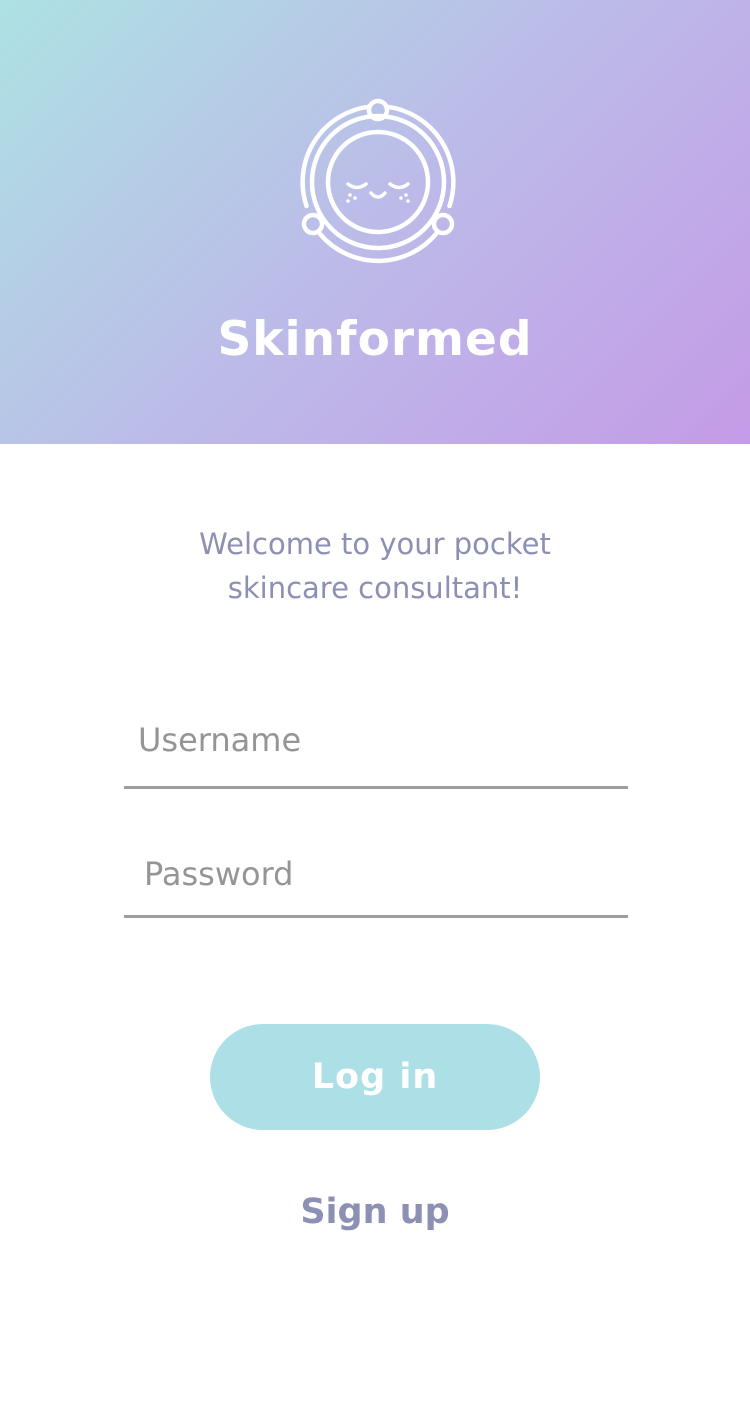 The height and width of the screenshot is (1426, 750). Describe the element at coordinates (375, 339) in the screenshot. I see `app-title: Skinformed` at that location.